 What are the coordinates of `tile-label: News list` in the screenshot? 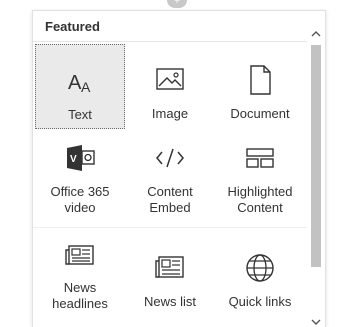 It's located at (169, 301).